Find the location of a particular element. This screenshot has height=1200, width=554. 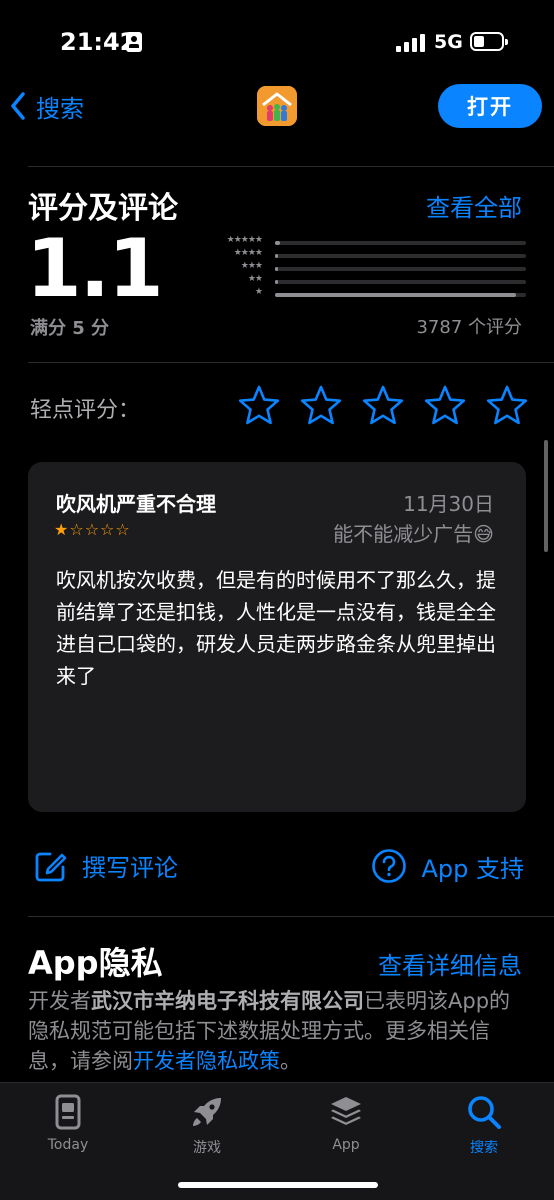

app-support-button: App 支持 is located at coordinates (447, 866).